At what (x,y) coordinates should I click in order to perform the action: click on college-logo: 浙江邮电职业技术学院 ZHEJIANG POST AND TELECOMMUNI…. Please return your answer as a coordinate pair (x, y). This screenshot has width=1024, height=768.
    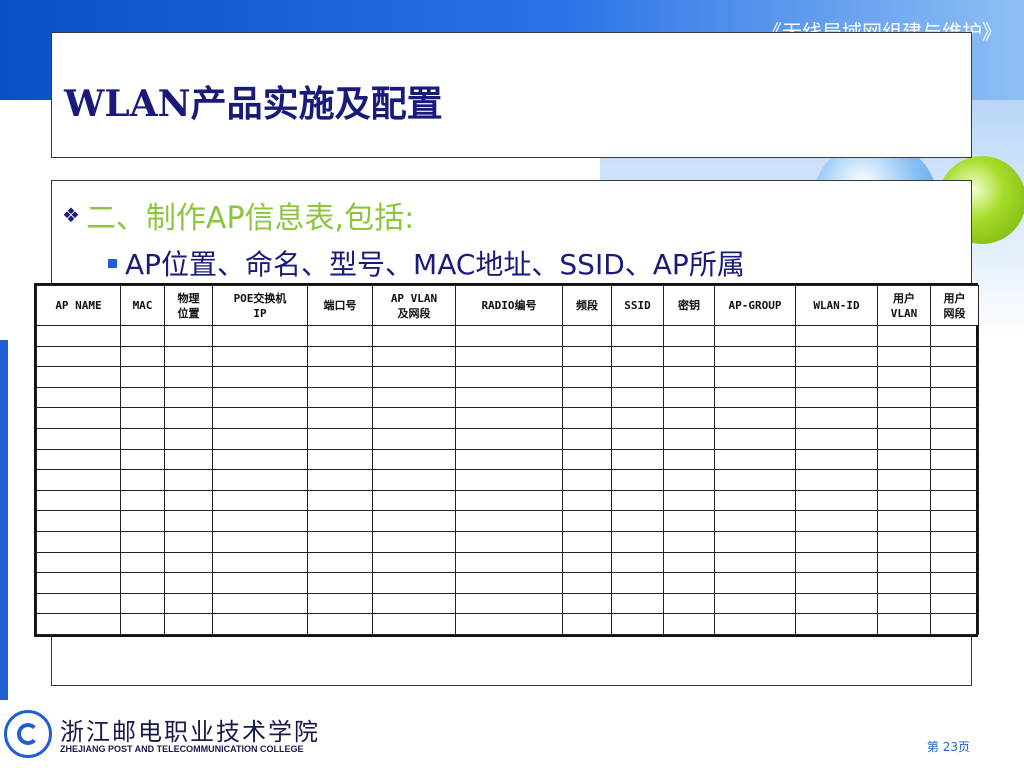
    Looking at the image, I should click on (161, 737).